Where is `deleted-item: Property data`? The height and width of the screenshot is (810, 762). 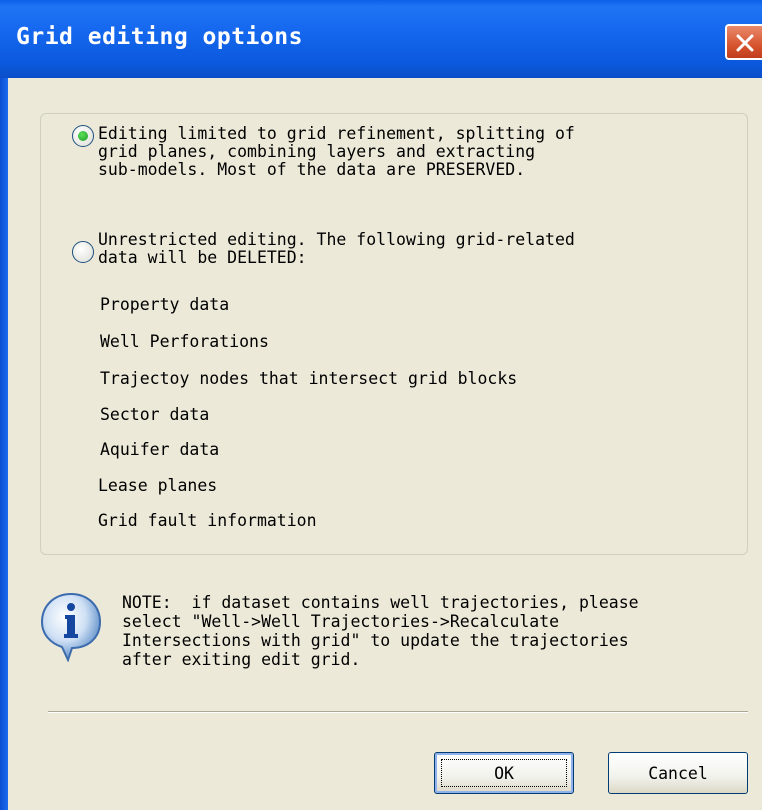 deleted-item: Property data is located at coordinates (165, 304).